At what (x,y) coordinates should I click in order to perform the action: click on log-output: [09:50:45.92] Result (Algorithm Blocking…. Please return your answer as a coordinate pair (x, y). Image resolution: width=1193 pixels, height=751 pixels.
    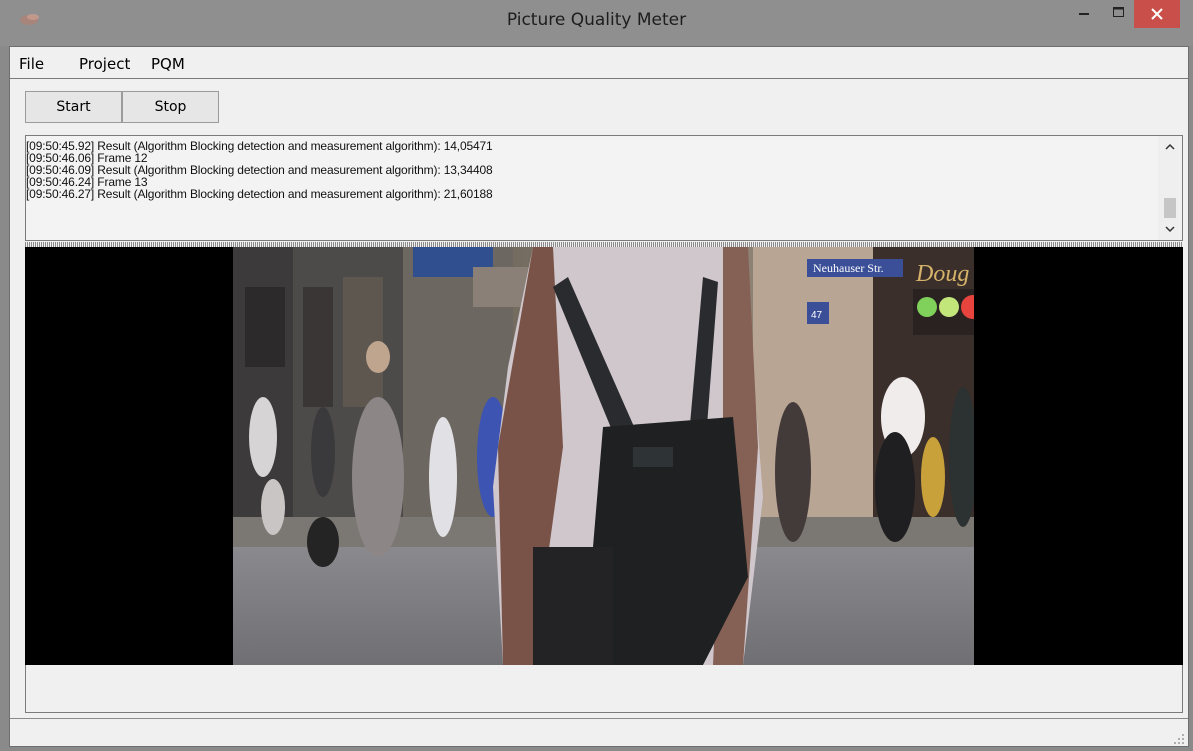
    Looking at the image, I should click on (604, 188).